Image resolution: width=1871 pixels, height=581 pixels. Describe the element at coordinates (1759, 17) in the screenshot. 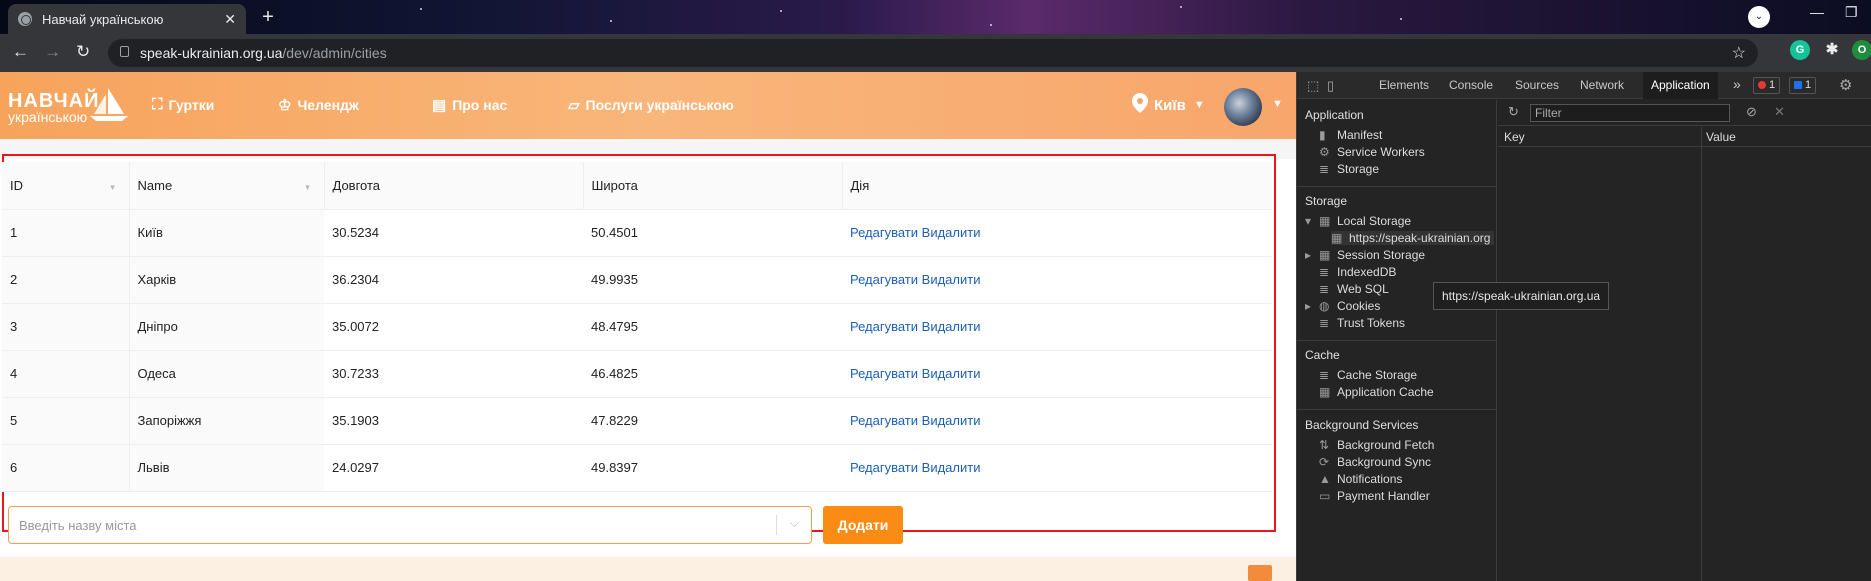

I see `chevron-down-icon: ⌄` at that location.